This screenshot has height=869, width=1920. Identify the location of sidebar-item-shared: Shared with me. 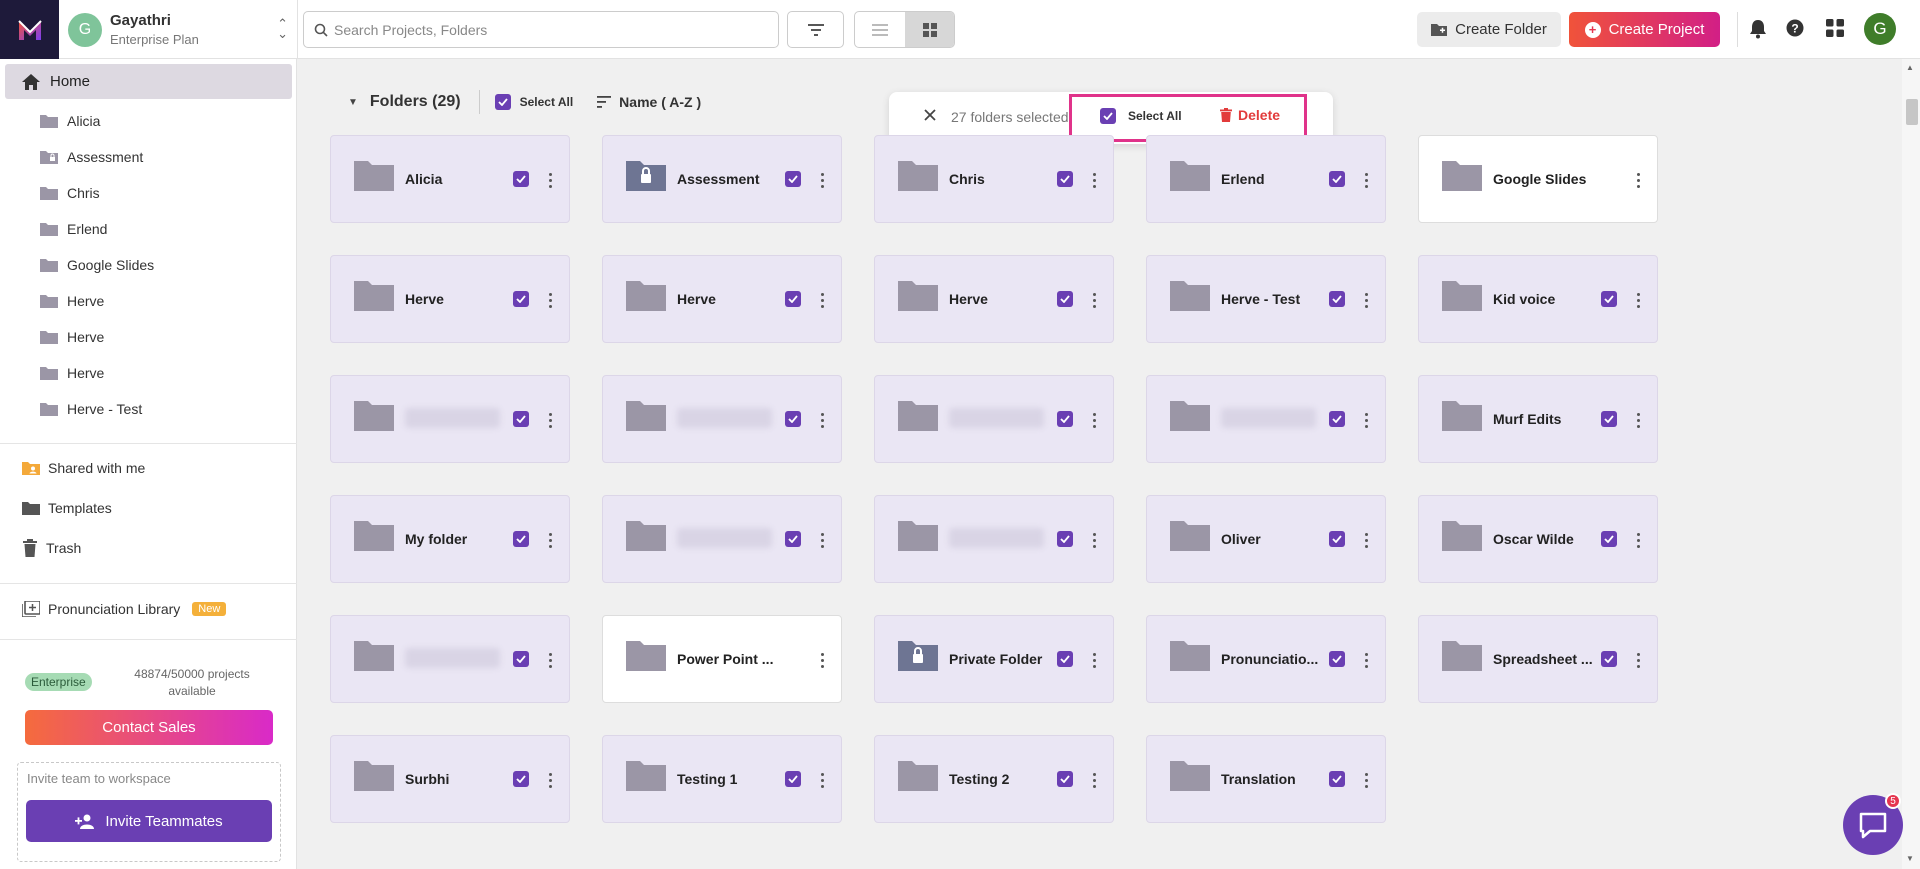
(83, 468).